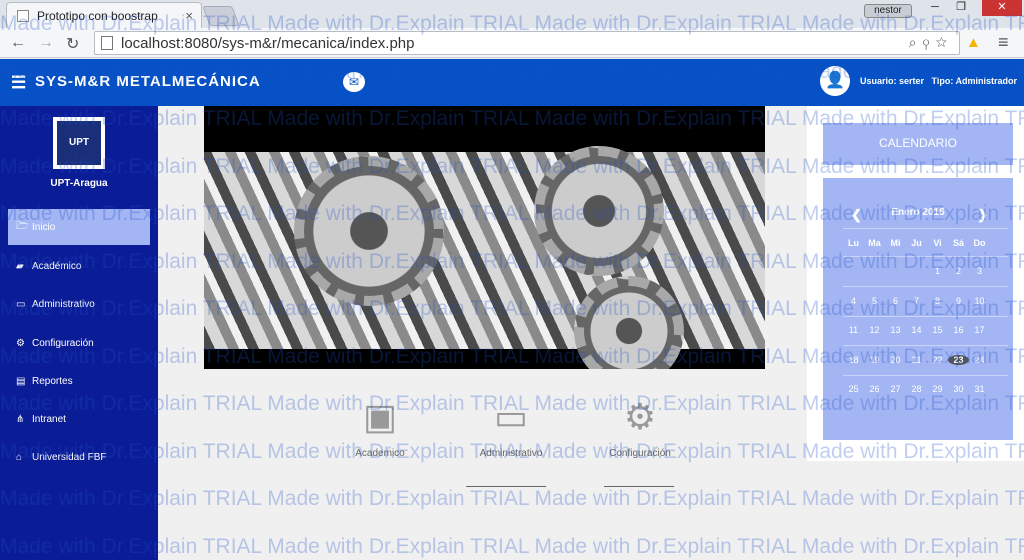 The width and height of the screenshot is (1024, 560). Describe the element at coordinates (916, 389) in the screenshot. I see `calendar-day: 28` at that location.